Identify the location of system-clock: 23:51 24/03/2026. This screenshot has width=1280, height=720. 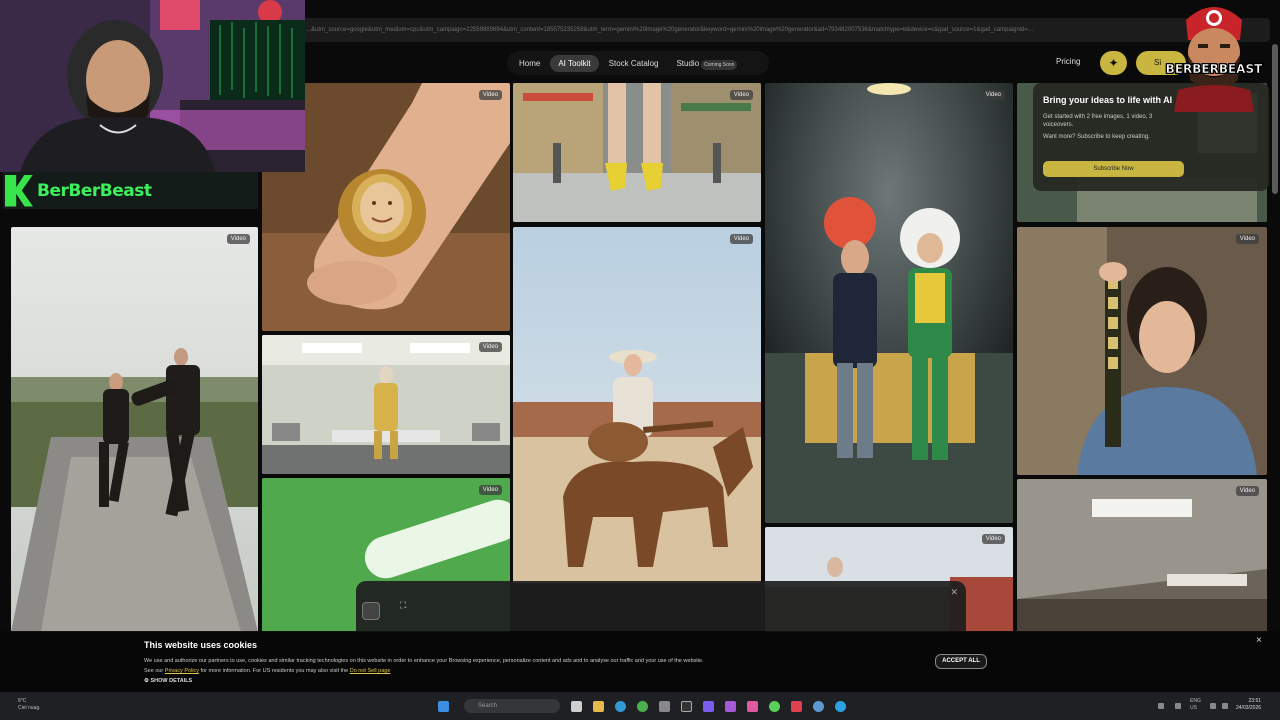
(1248, 705).